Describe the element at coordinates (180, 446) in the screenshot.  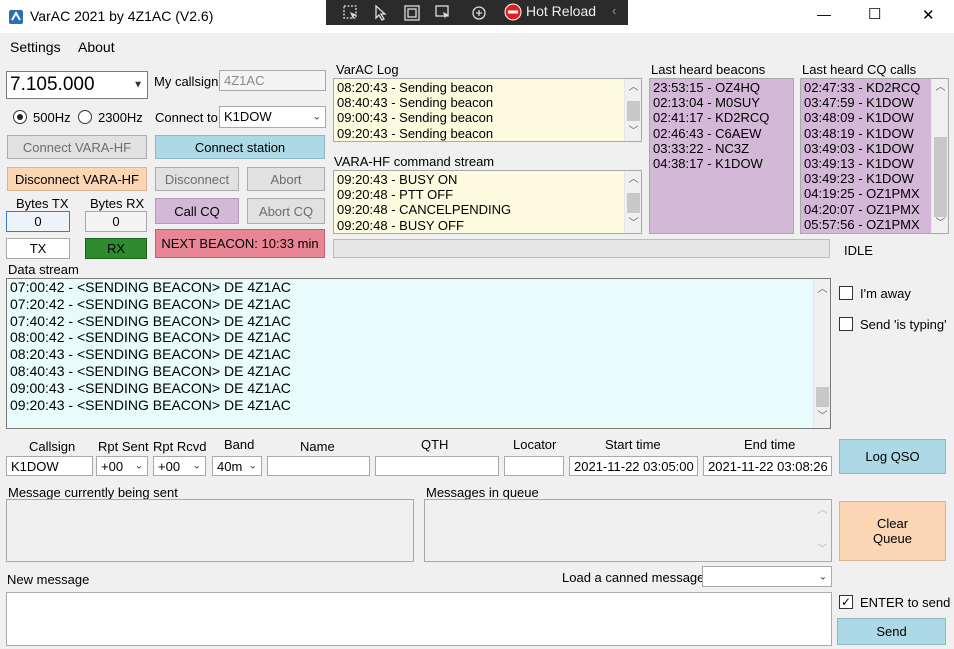
I see `rpt-rcvd-header: Rpt Rcvd` at that location.